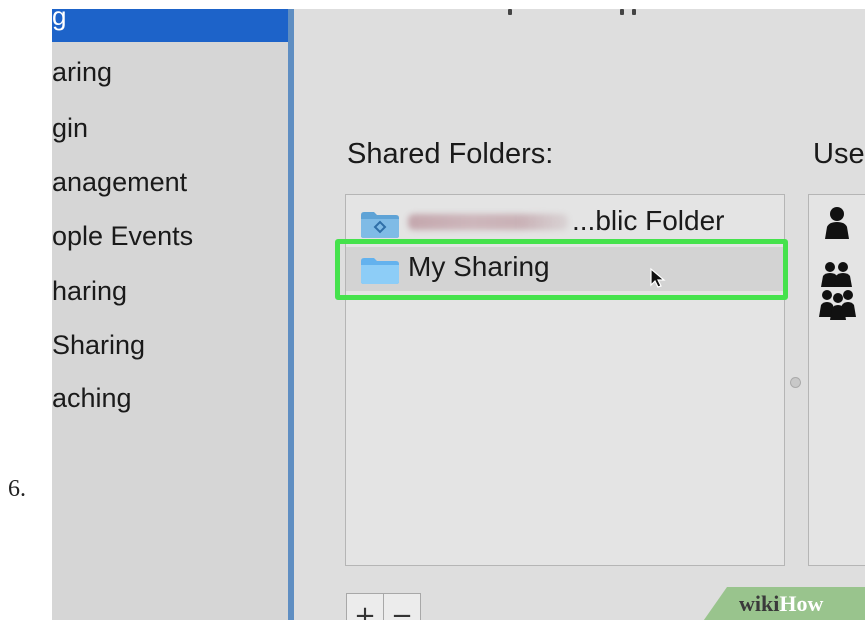  I want to click on sidebar-item-label: g, so click(59, 20).